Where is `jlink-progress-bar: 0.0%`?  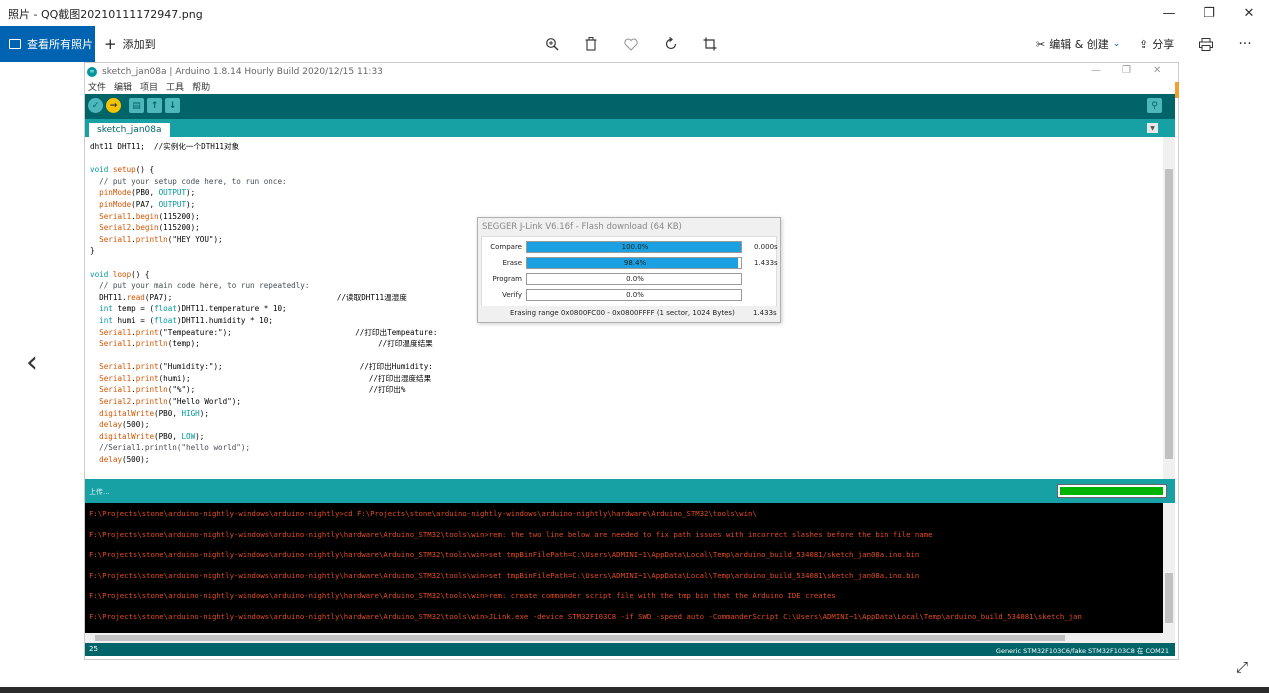 jlink-progress-bar: 0.0% is located at coordinates (634, 279).